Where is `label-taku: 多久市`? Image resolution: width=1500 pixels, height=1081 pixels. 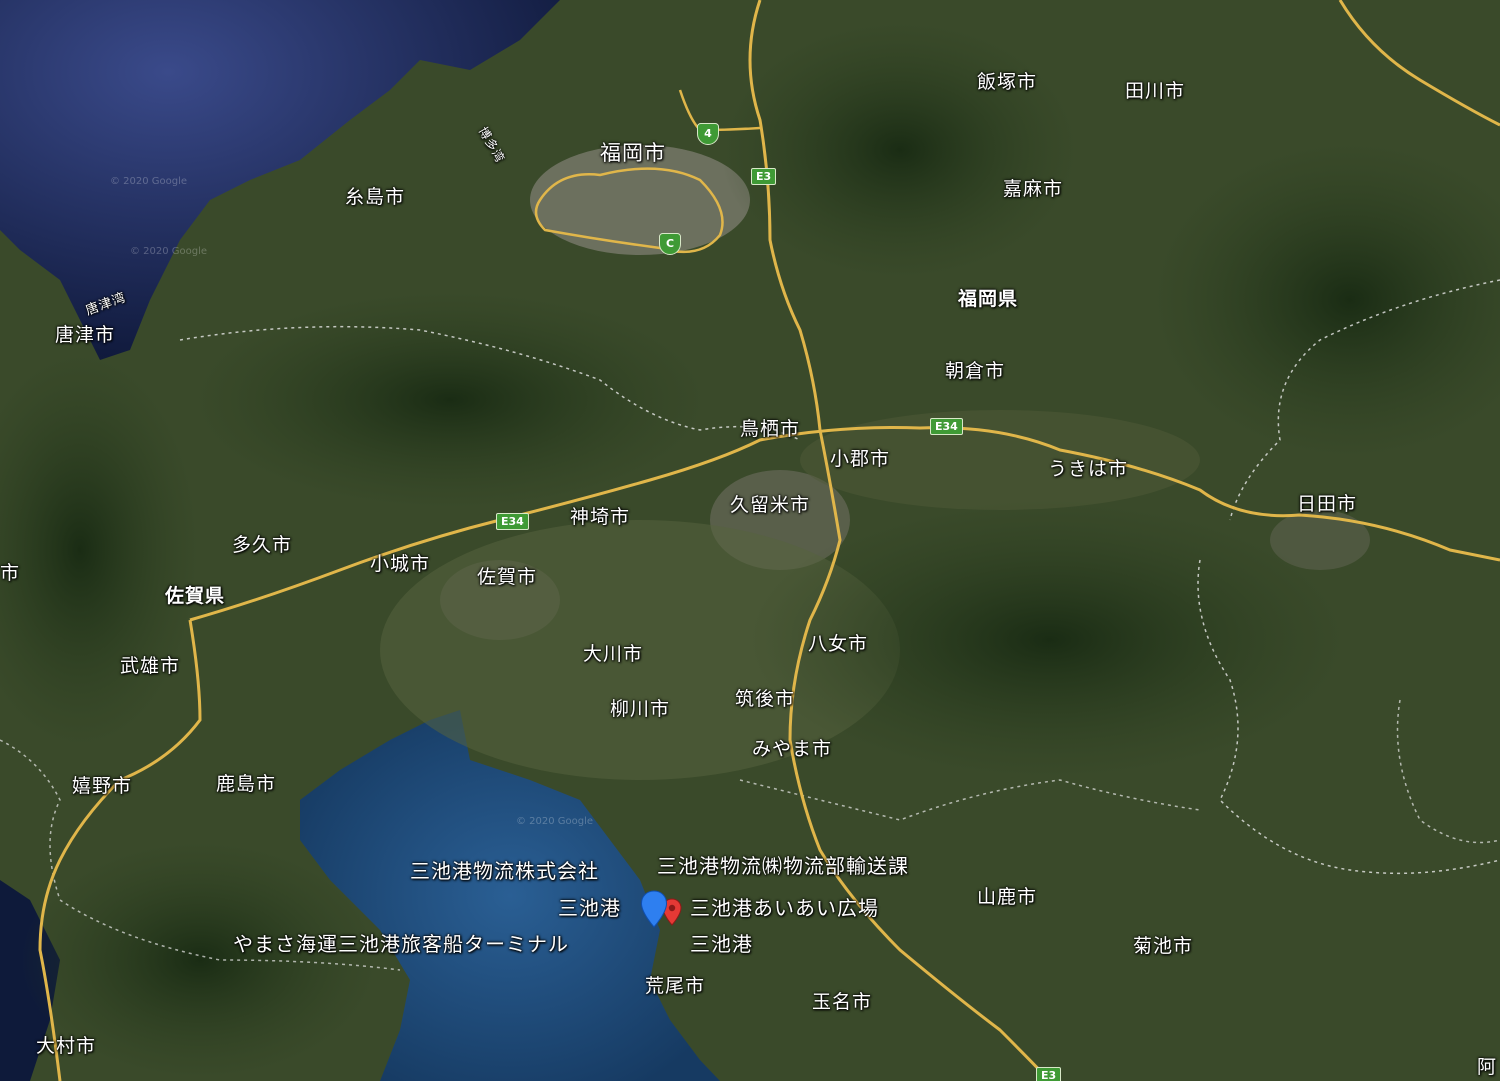
label-taku: 多久市 is located at coordinates (262, 545).